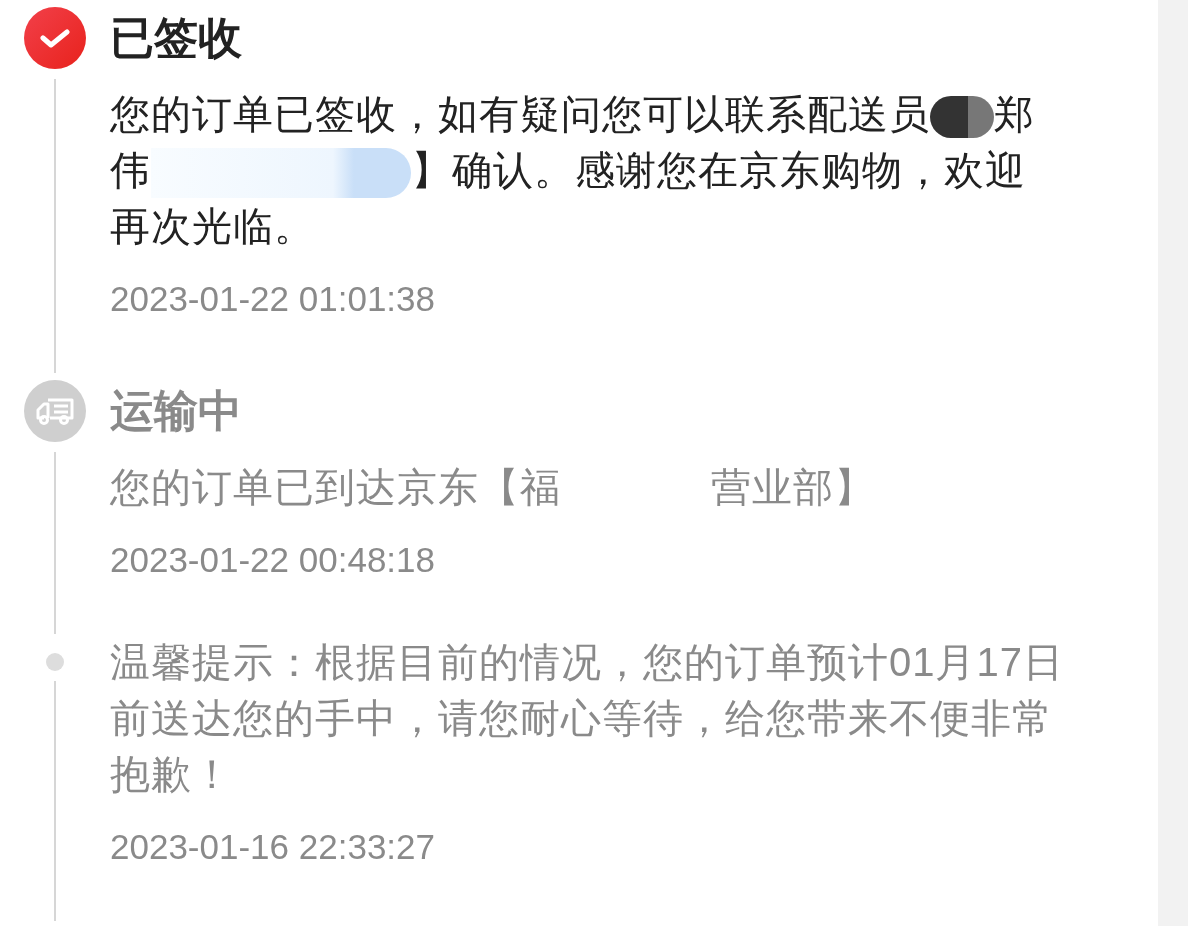 This screenshot has height=926, width=1188. Describe the element at coordinates (212, 226) in the screenshot. I see `message-text: 再次光临。` at that location.